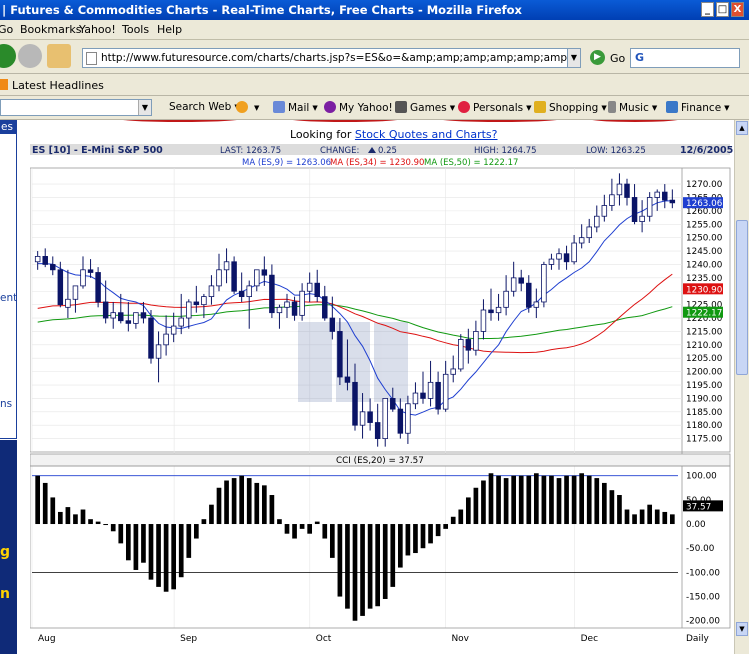 This screenshot has height=654, width=749. Describe the element at coordinates (6, 404) in the screenshot. I see `sidebar-link: ns` at that location.